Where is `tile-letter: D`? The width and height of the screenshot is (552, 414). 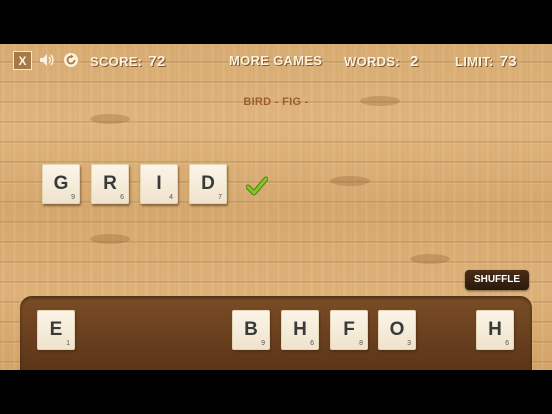 tile-letter: D is located at coordinates (208, 183).